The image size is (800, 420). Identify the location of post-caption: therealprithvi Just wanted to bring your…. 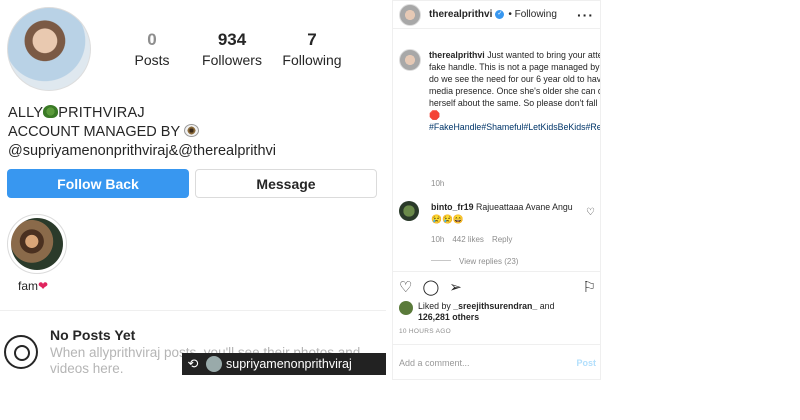
(499, 91).